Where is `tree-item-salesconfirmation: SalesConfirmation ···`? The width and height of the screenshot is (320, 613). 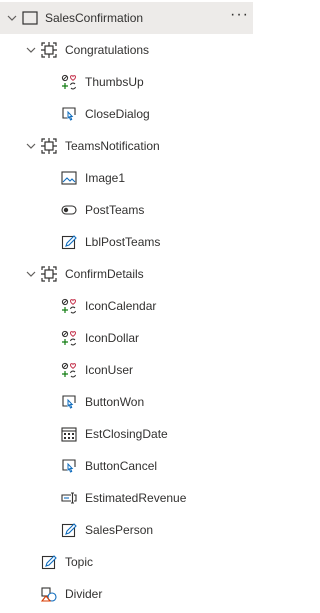
tree-item-salesconfirmation: SalesConfirmation ··· is located at coordinates (126, 18).